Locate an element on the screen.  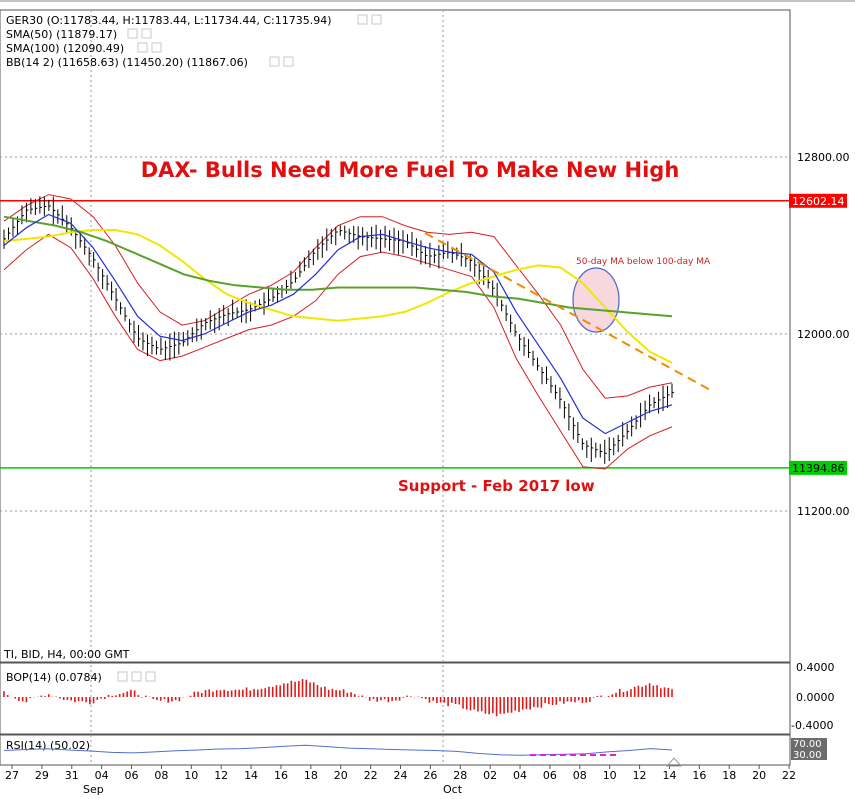
timeframe-label: TI, BID, H4, 00:00 GMT is located at coordinates (66, 654).